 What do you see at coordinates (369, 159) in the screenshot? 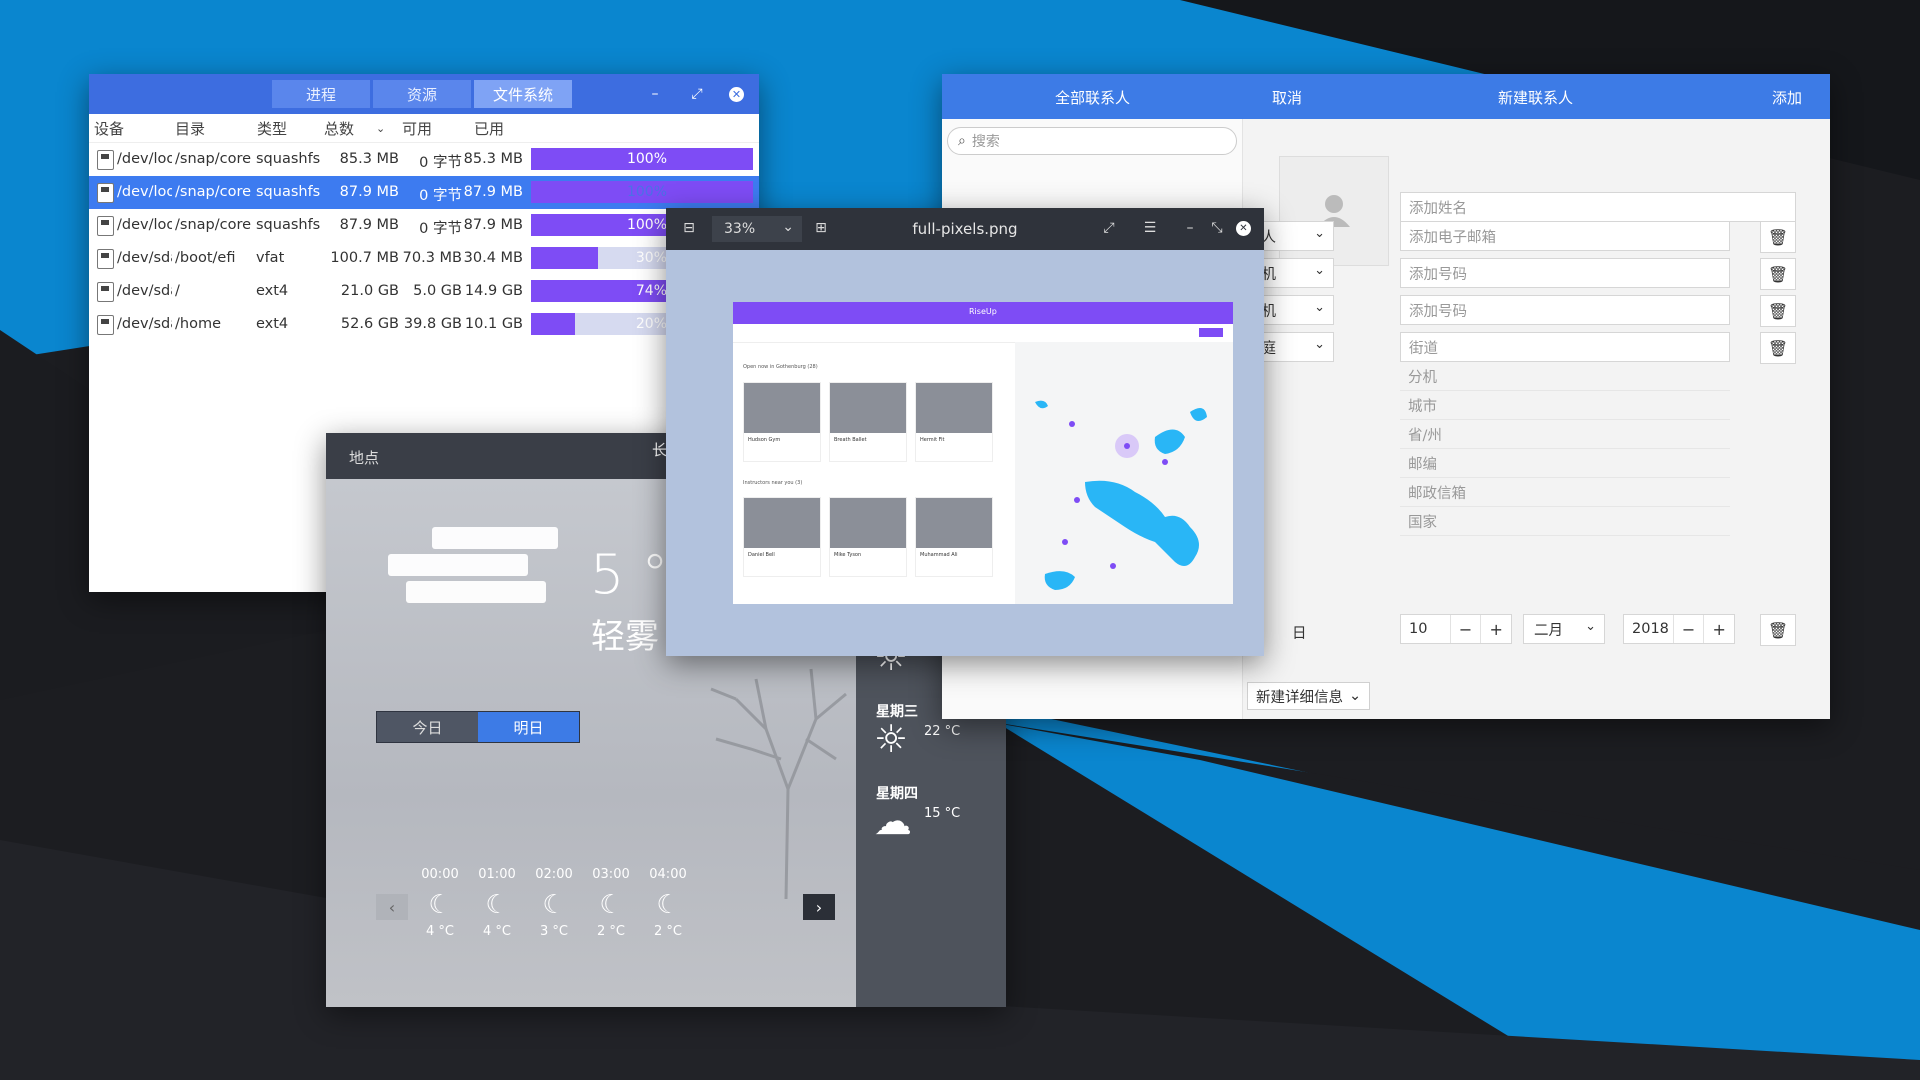
I see `cell-total: 85.3 MB` at bounding box center [369, 159].